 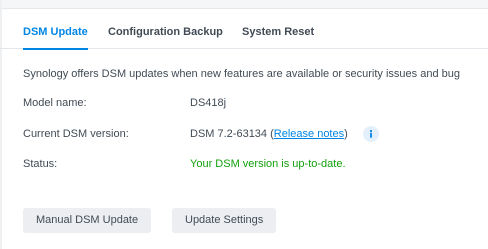 What do you see at coordinates (346, 134) in the screenshot?
I see `close-paren: )` at bounding box center [346, 134].